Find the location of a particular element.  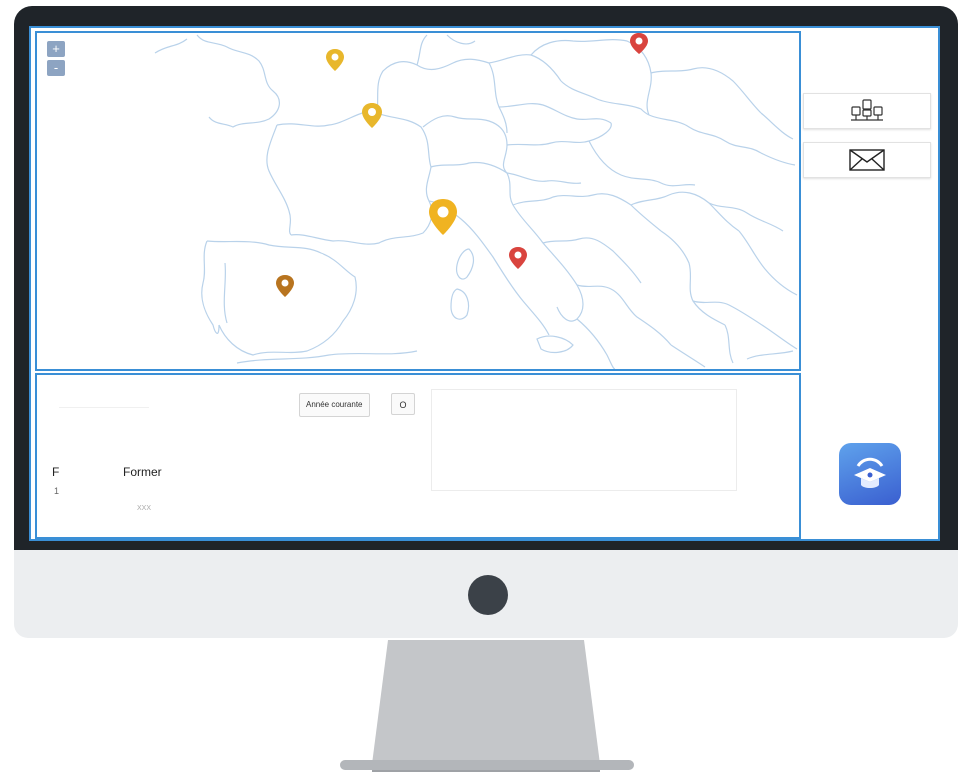

current-year-button: Année courante is located at coordinates (334, 405).